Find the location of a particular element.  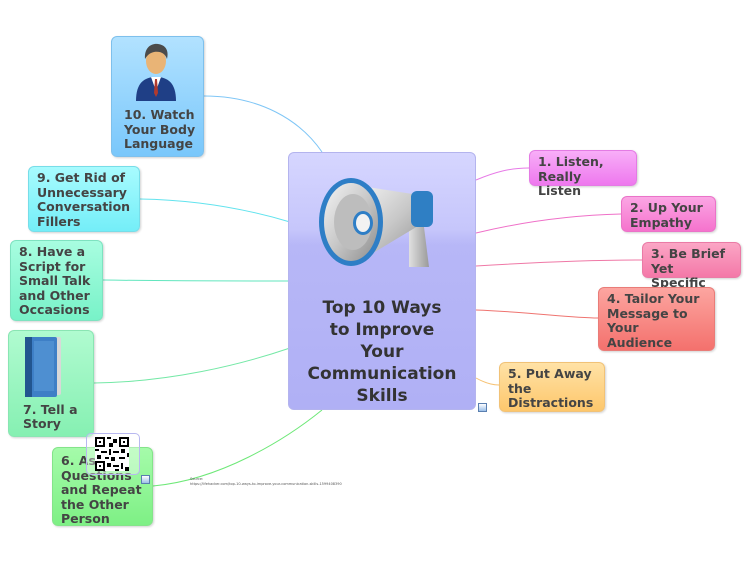

qr-code-icon is located at coordinates (112, 454).